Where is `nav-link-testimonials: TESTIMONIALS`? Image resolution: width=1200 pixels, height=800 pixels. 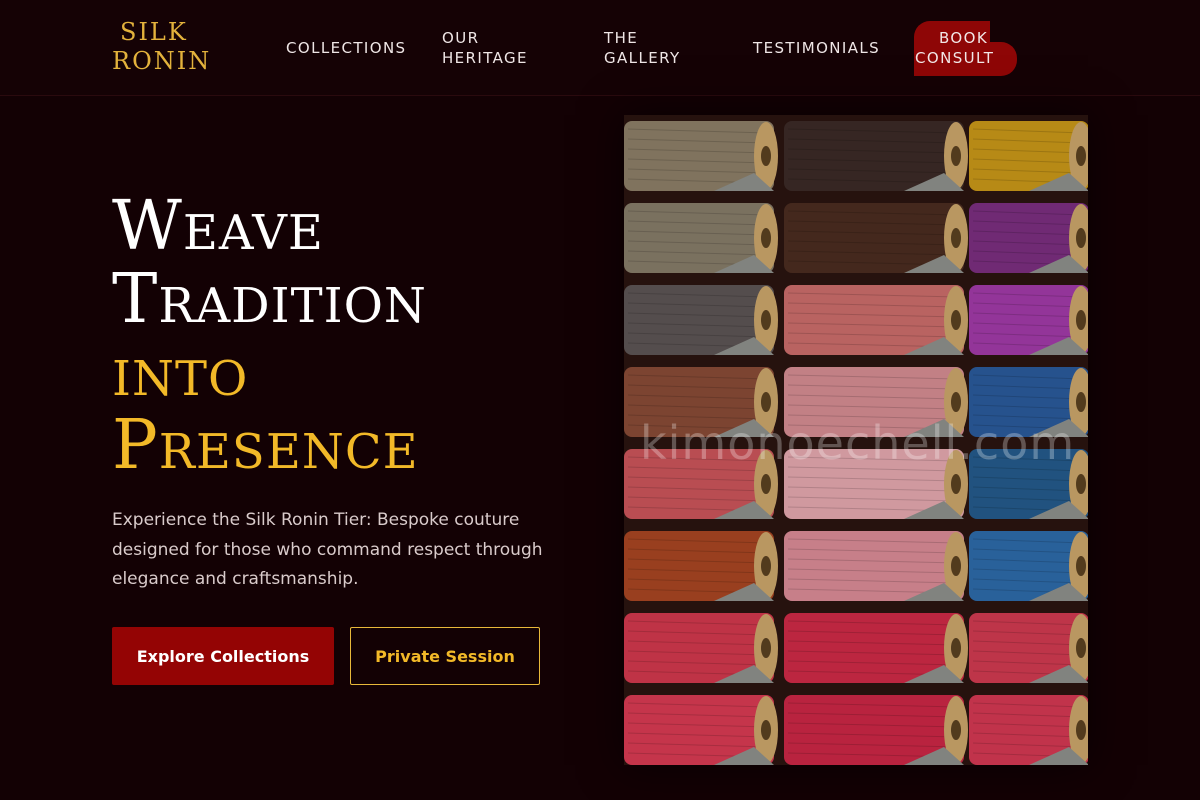
nav-link-testimonials: TESTIMONIALS is located at coordinates (816, 48).